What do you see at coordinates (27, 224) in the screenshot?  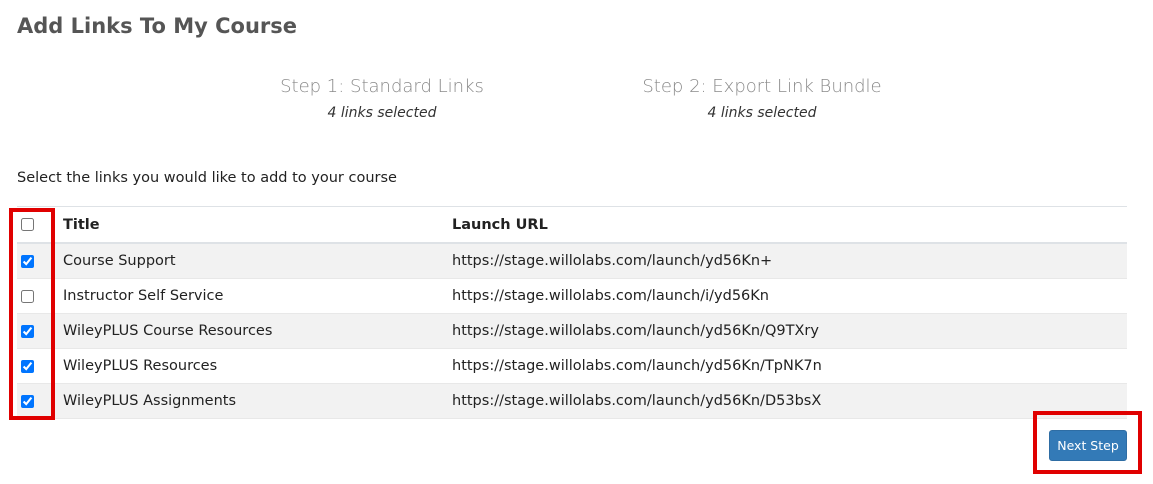 I see `select-all-checkbox` at bounding box center [27, 224].